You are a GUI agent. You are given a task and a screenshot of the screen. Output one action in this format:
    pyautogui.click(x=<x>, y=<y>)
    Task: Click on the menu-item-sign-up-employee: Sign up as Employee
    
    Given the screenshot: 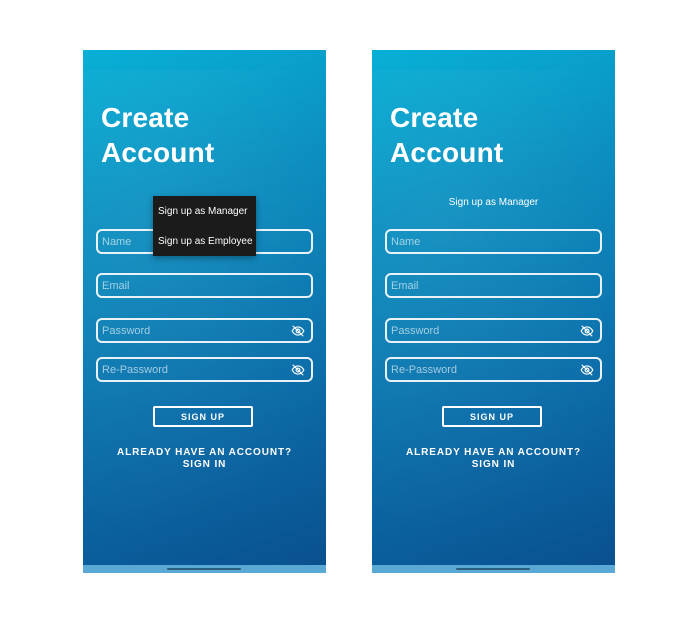 What is the action you would take?
    pyautogui.click(x=207, y=242)
    